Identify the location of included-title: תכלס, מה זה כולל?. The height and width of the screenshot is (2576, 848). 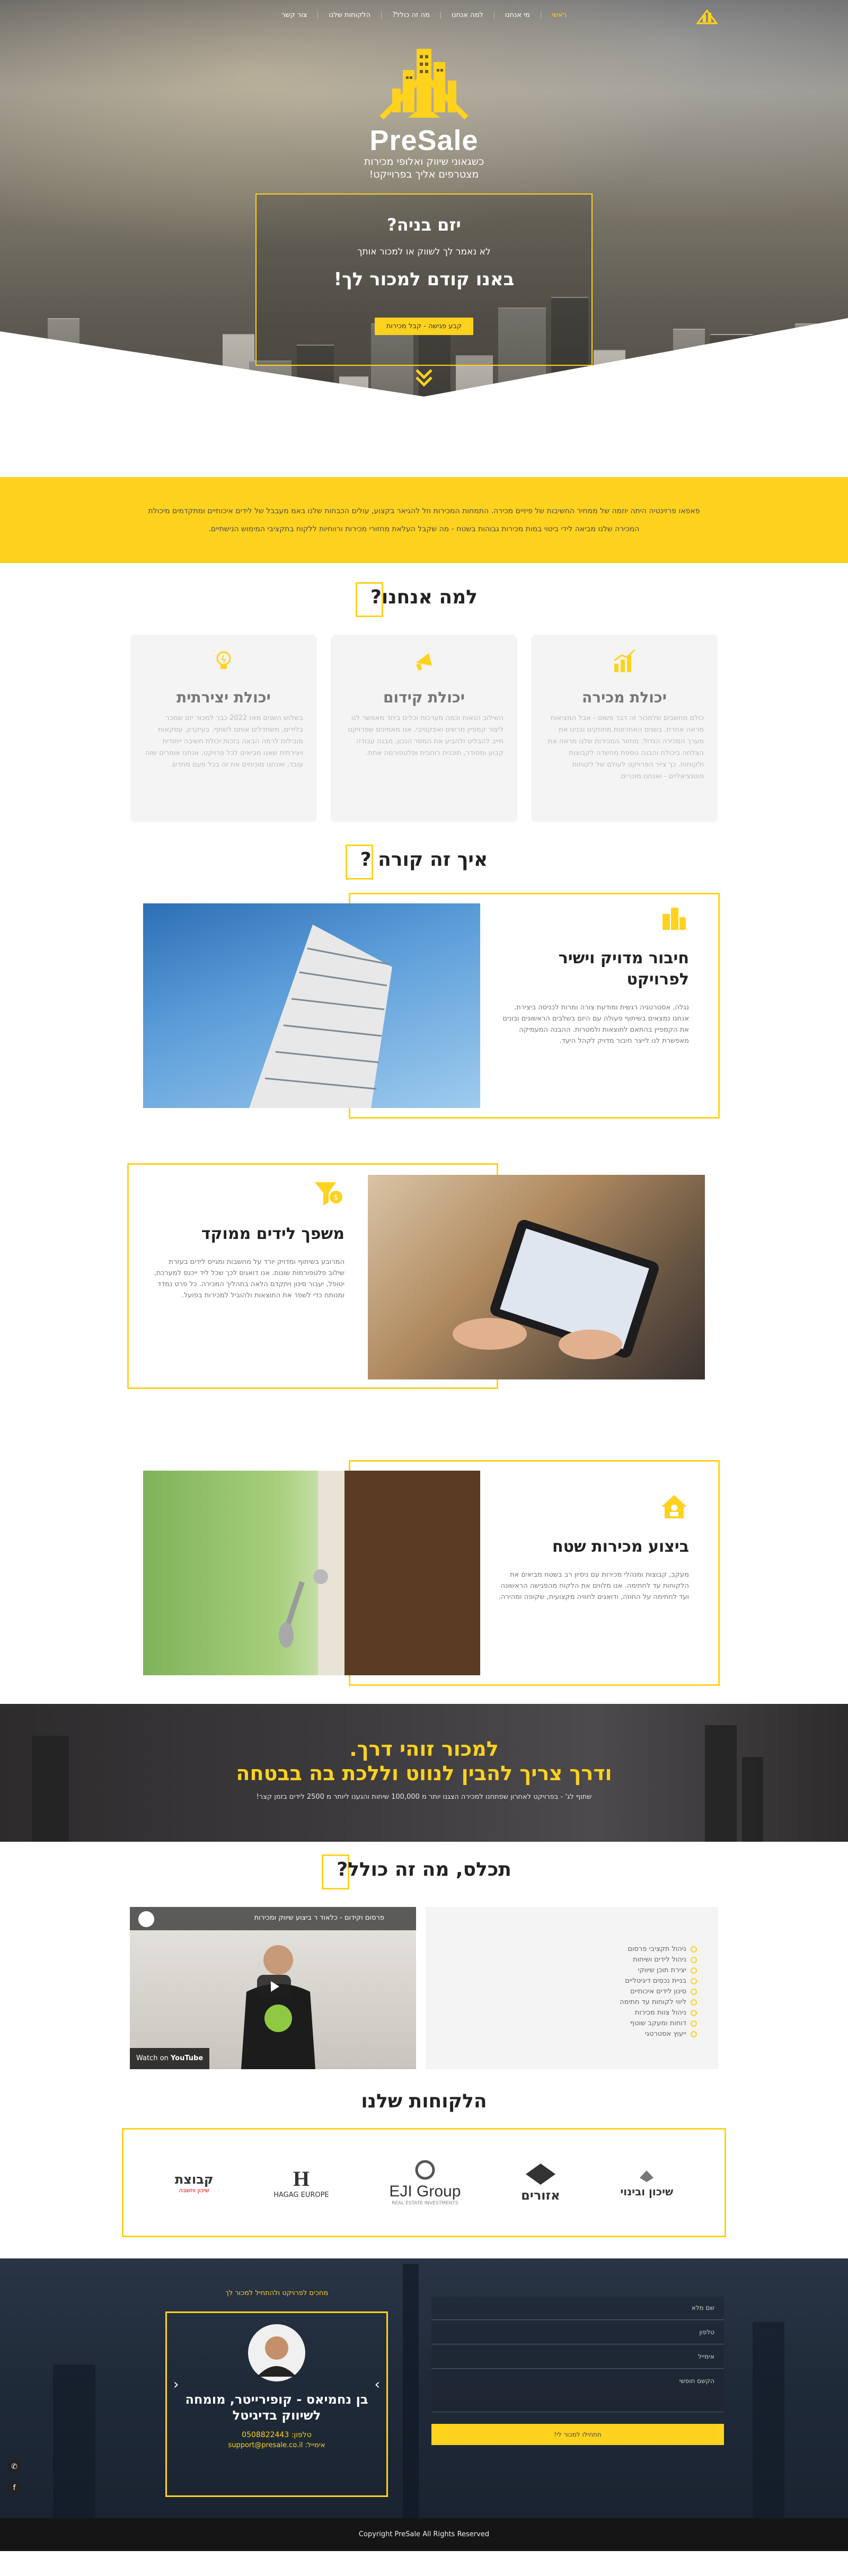
(421, 1871).